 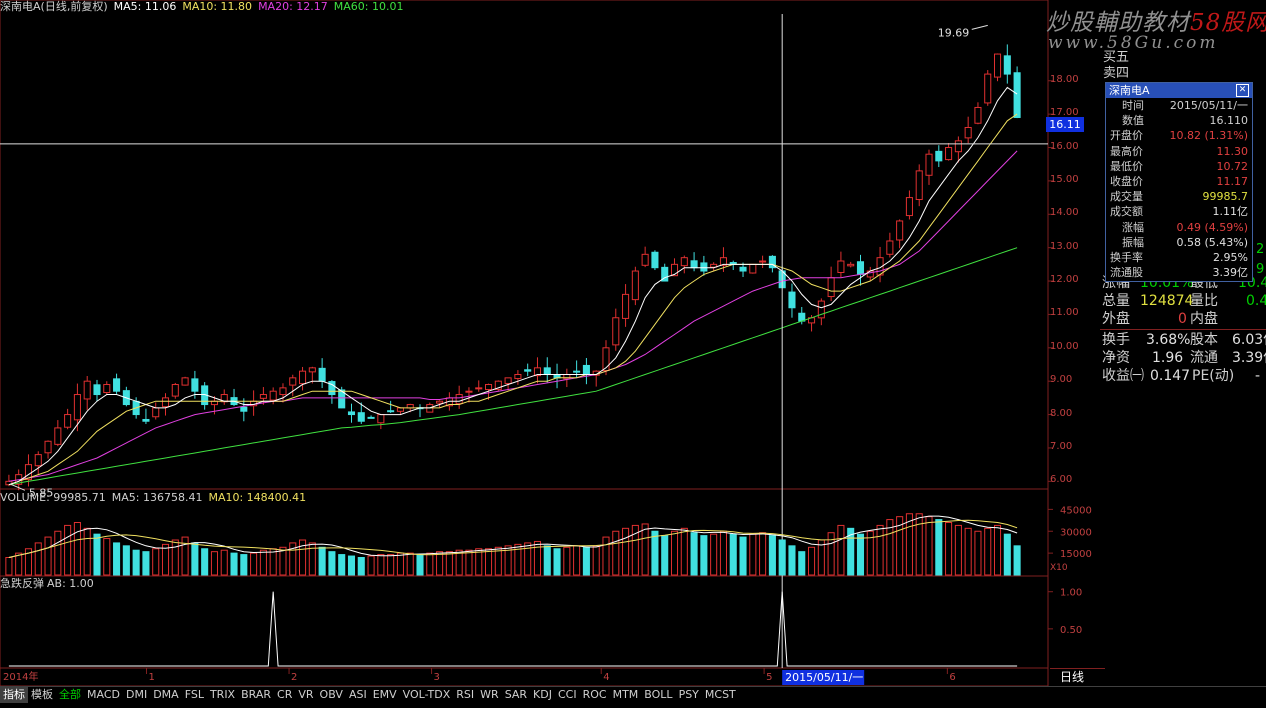 What do you see at coordinates (489, 695) in the screenshot?
I see `tab-wr: WR` at bounding box center [489, 695].